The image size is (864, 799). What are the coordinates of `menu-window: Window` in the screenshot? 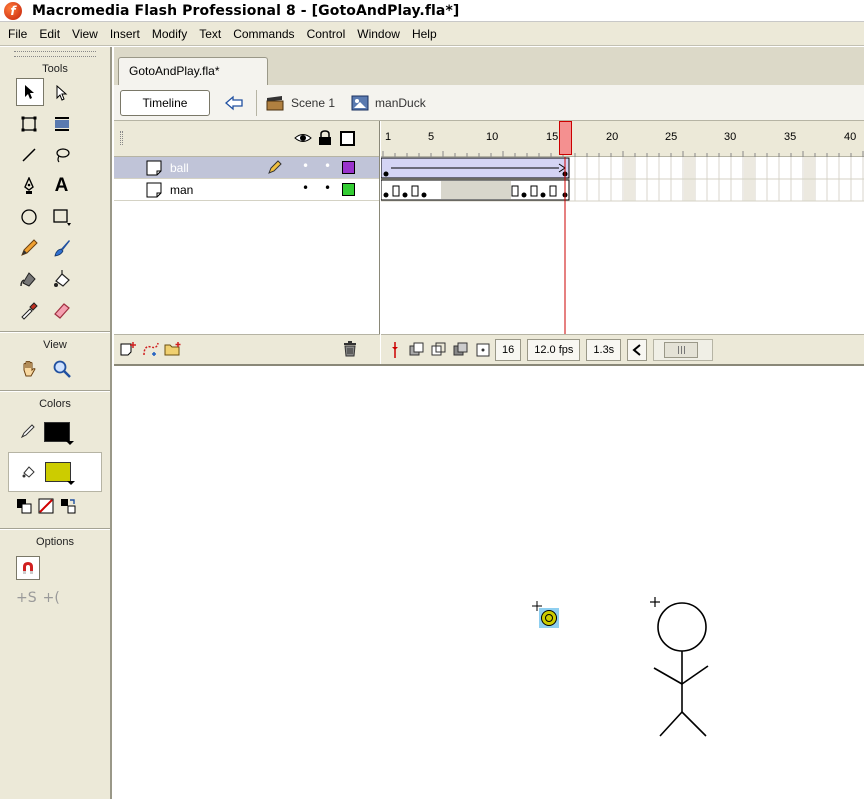 It's located at (378, 34).